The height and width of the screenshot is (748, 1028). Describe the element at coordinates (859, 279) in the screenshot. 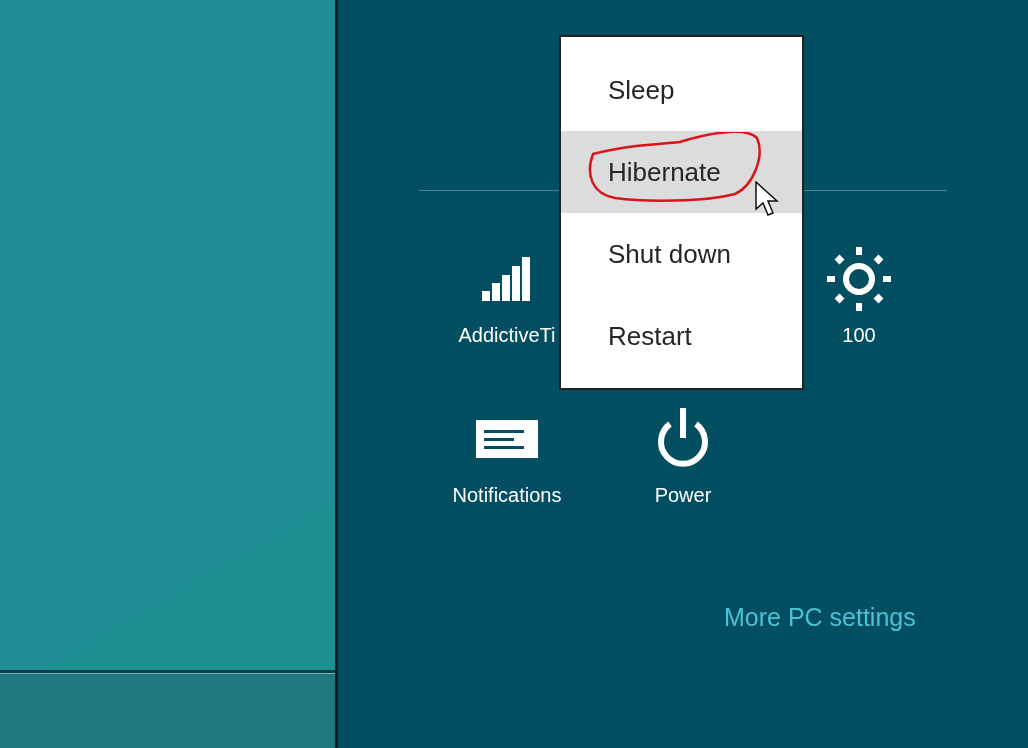

I see `sun-icon` at that location.